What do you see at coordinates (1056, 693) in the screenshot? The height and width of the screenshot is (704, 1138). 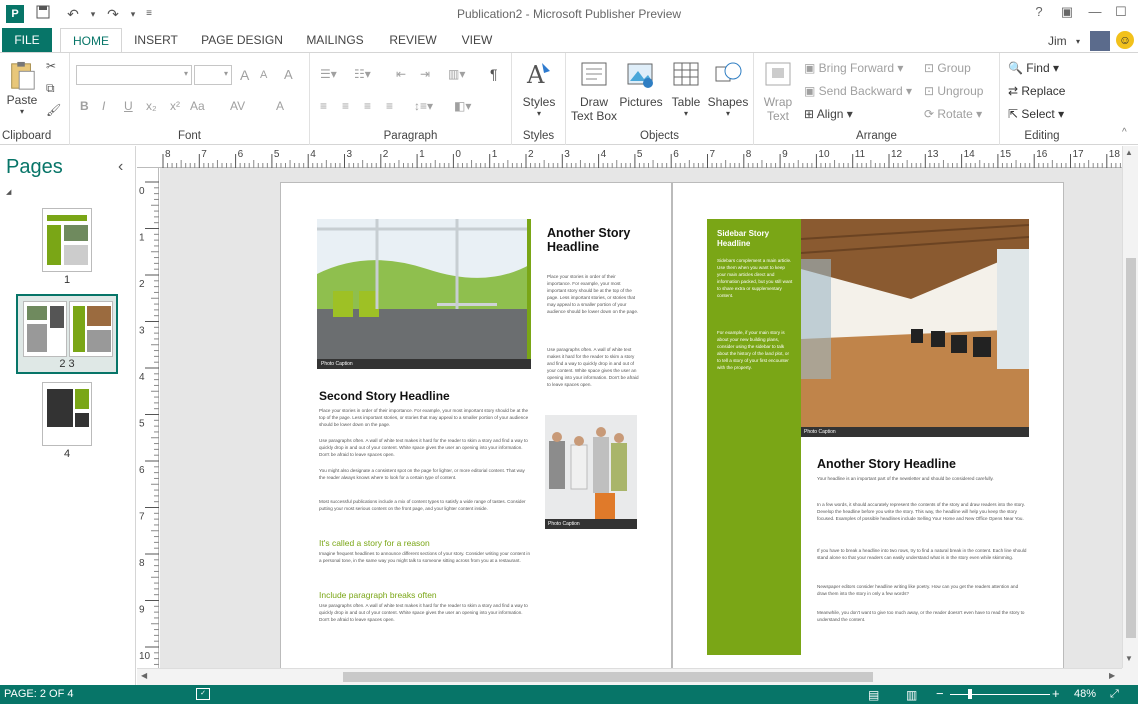 I see `zoom-in-button: +` at bounding box center [1056, 693].